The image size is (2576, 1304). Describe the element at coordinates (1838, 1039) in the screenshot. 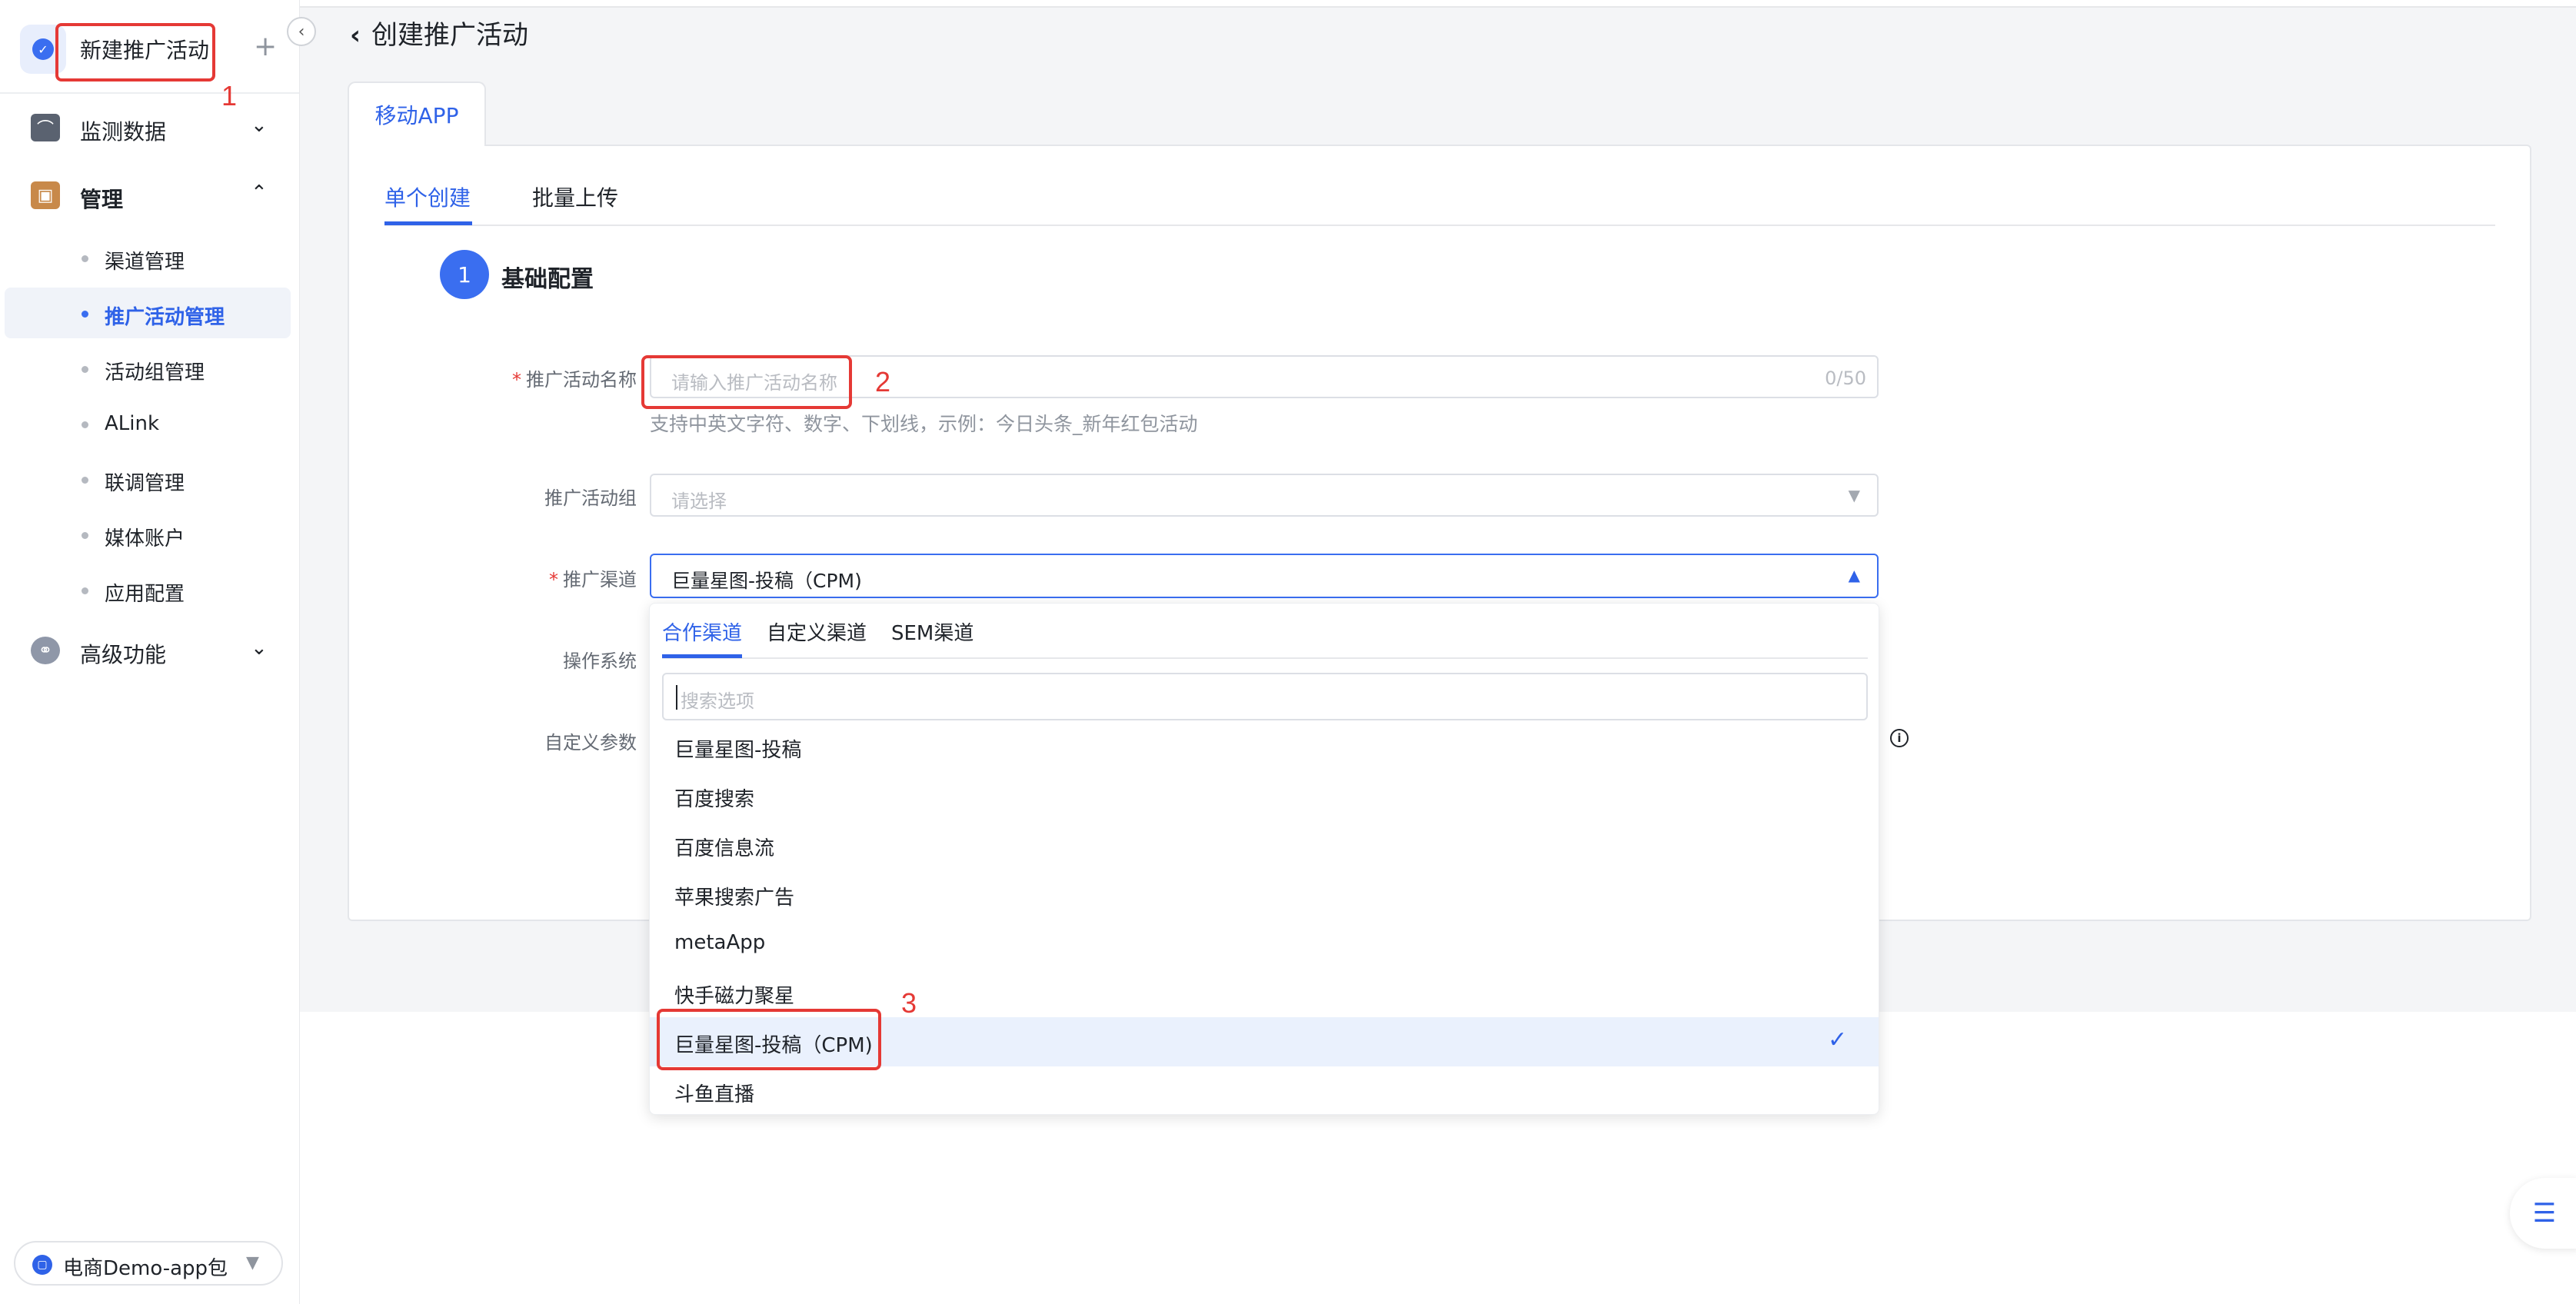

I see `check-icon: ✓` at that location.